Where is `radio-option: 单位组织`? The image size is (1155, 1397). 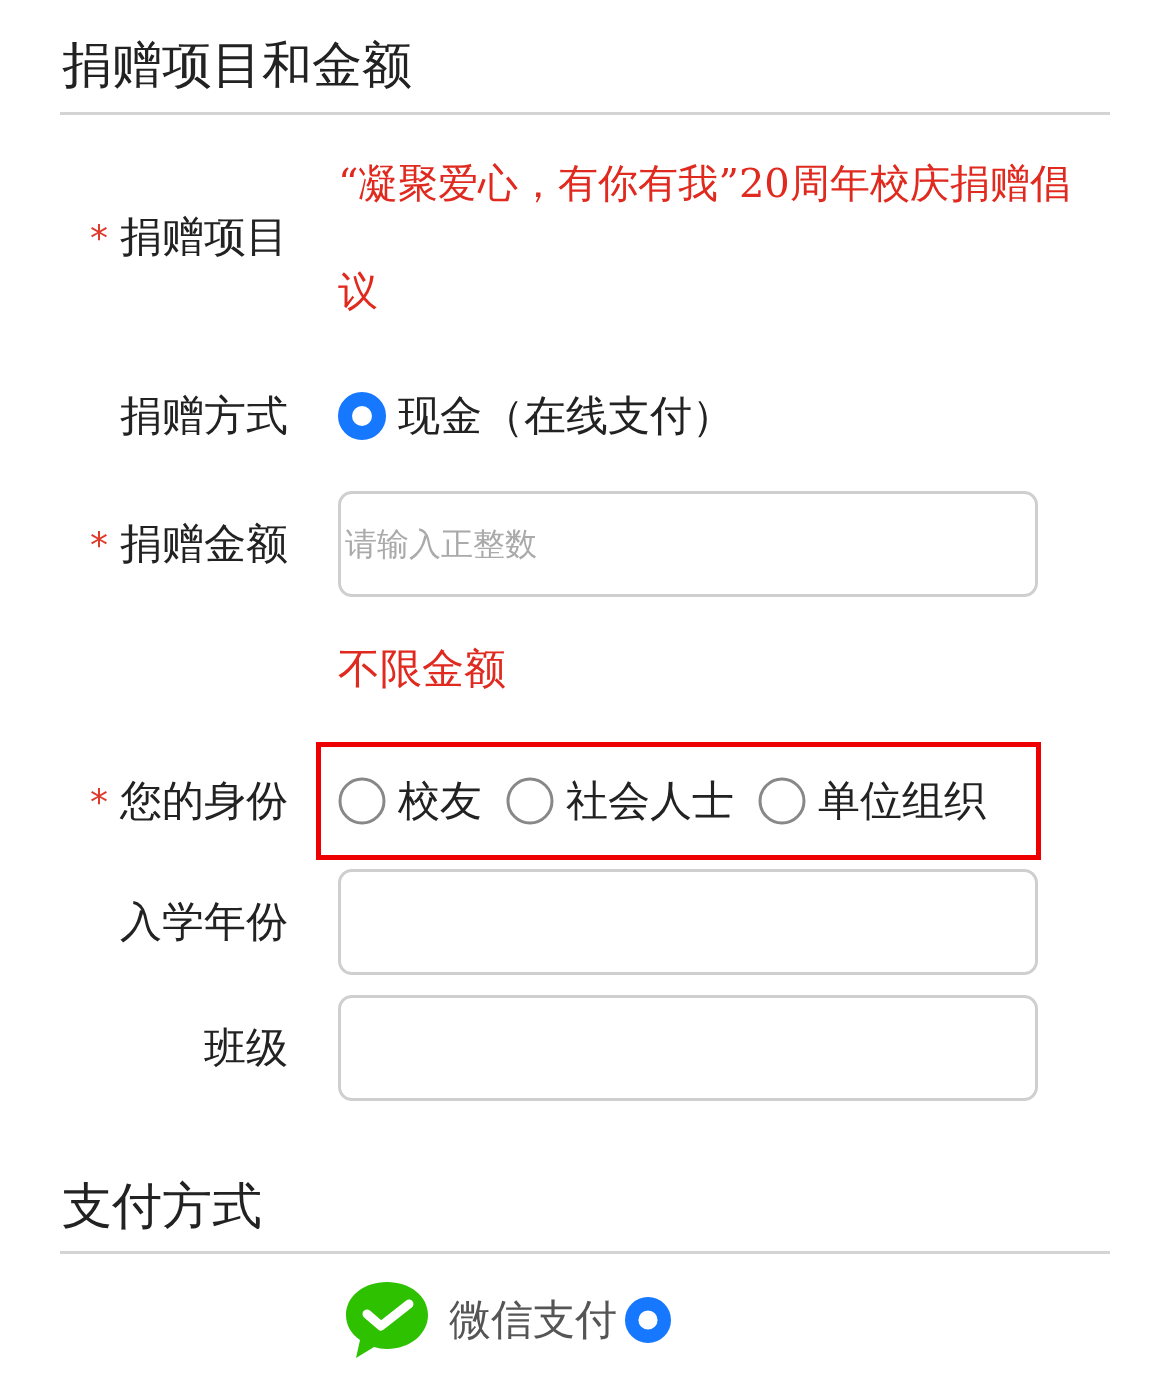
radio-option: 单位组织 is located at coordinates (872, 801).